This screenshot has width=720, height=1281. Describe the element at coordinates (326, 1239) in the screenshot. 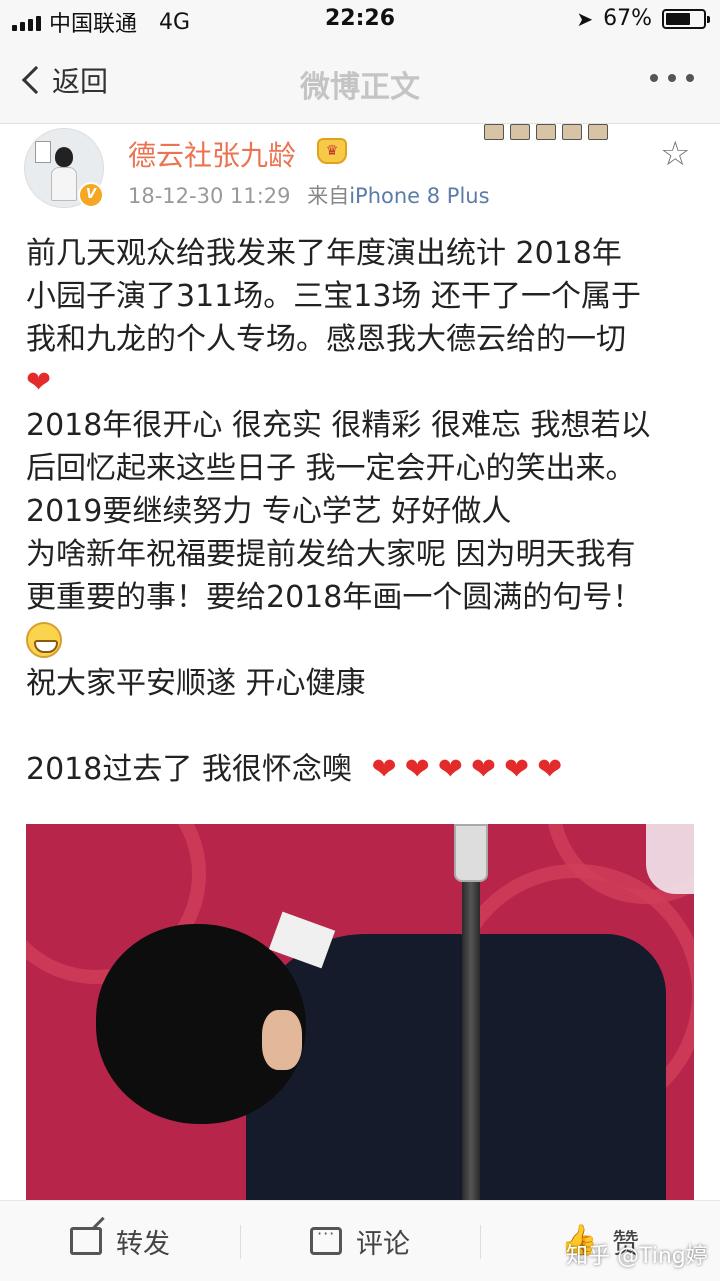

I see `comment-icon` at that location.